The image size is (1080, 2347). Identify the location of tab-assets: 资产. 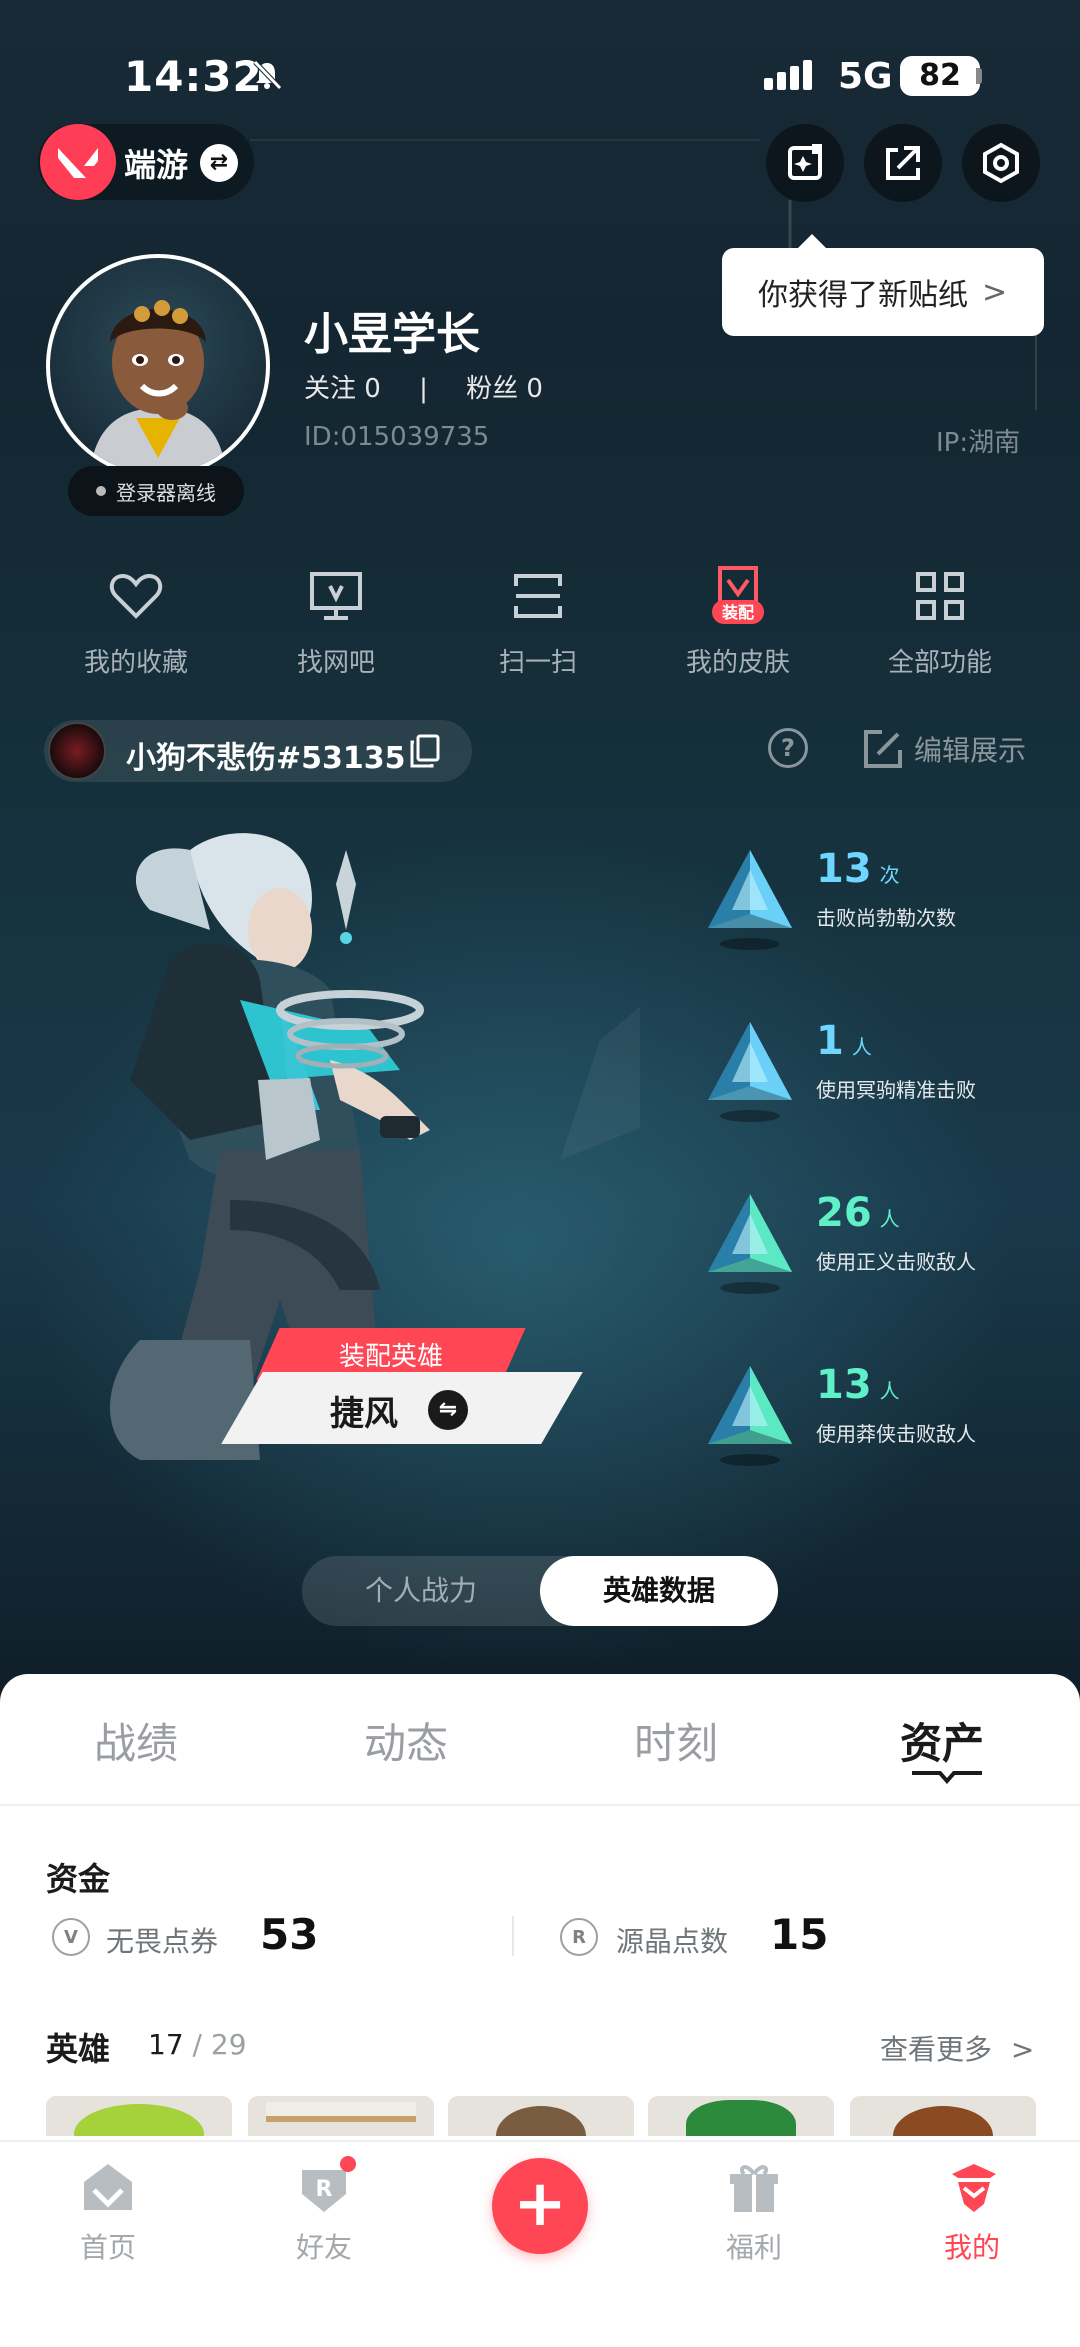
(942, 1740).